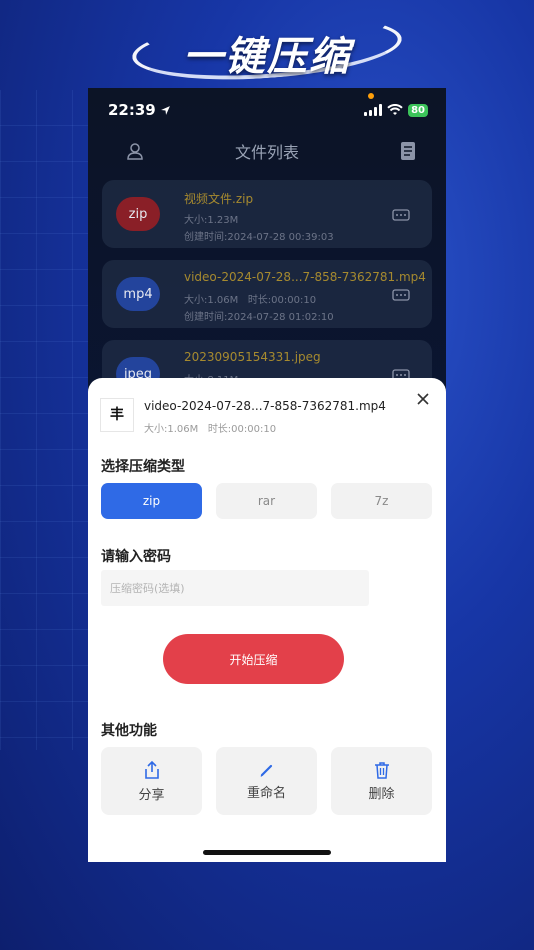  What do you see at coordinates (136, 557) in the screenshot?
I see `password-title: 请输入密码` at bounding box center [136, 557].